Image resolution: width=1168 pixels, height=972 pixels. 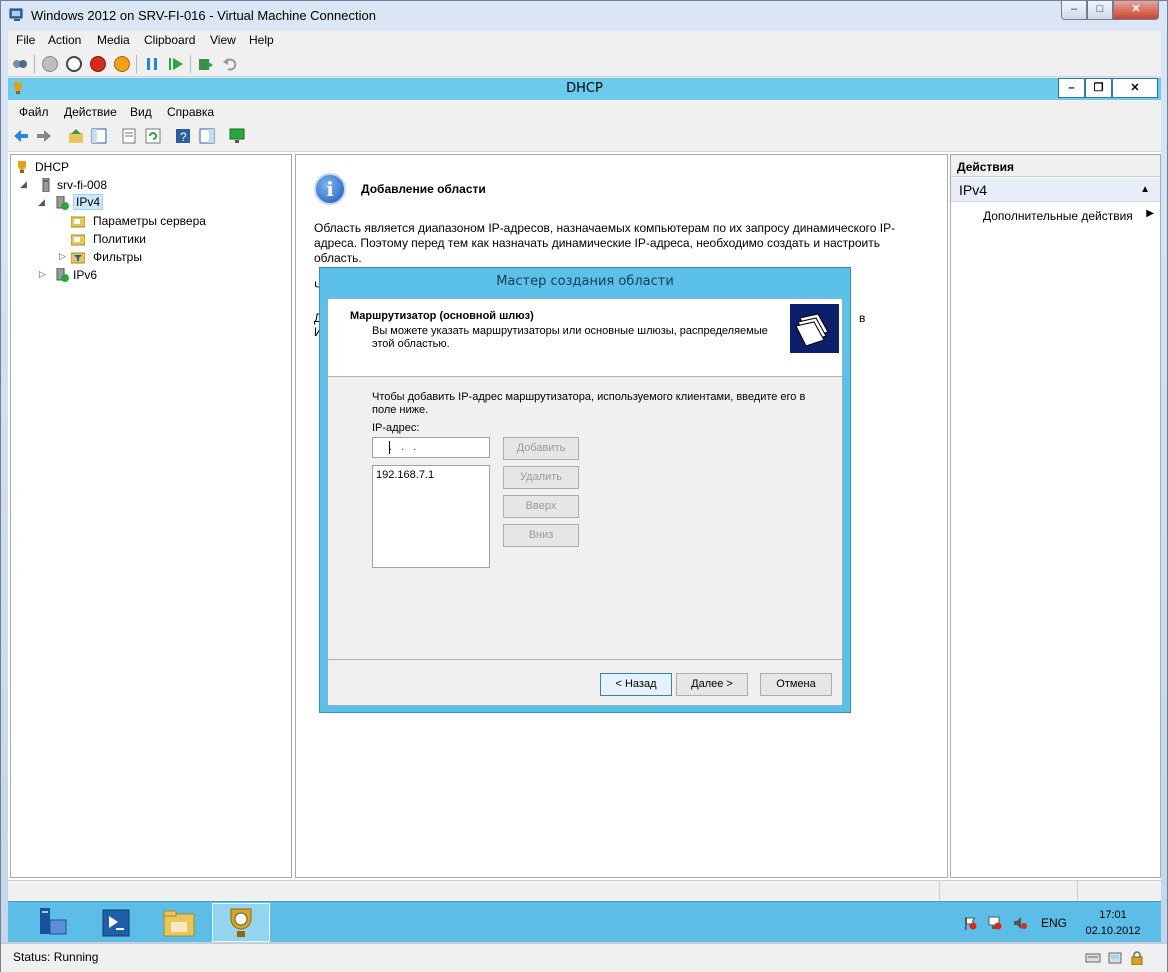 I want to click on minimize-button: –, so click(x=1074, y=10).